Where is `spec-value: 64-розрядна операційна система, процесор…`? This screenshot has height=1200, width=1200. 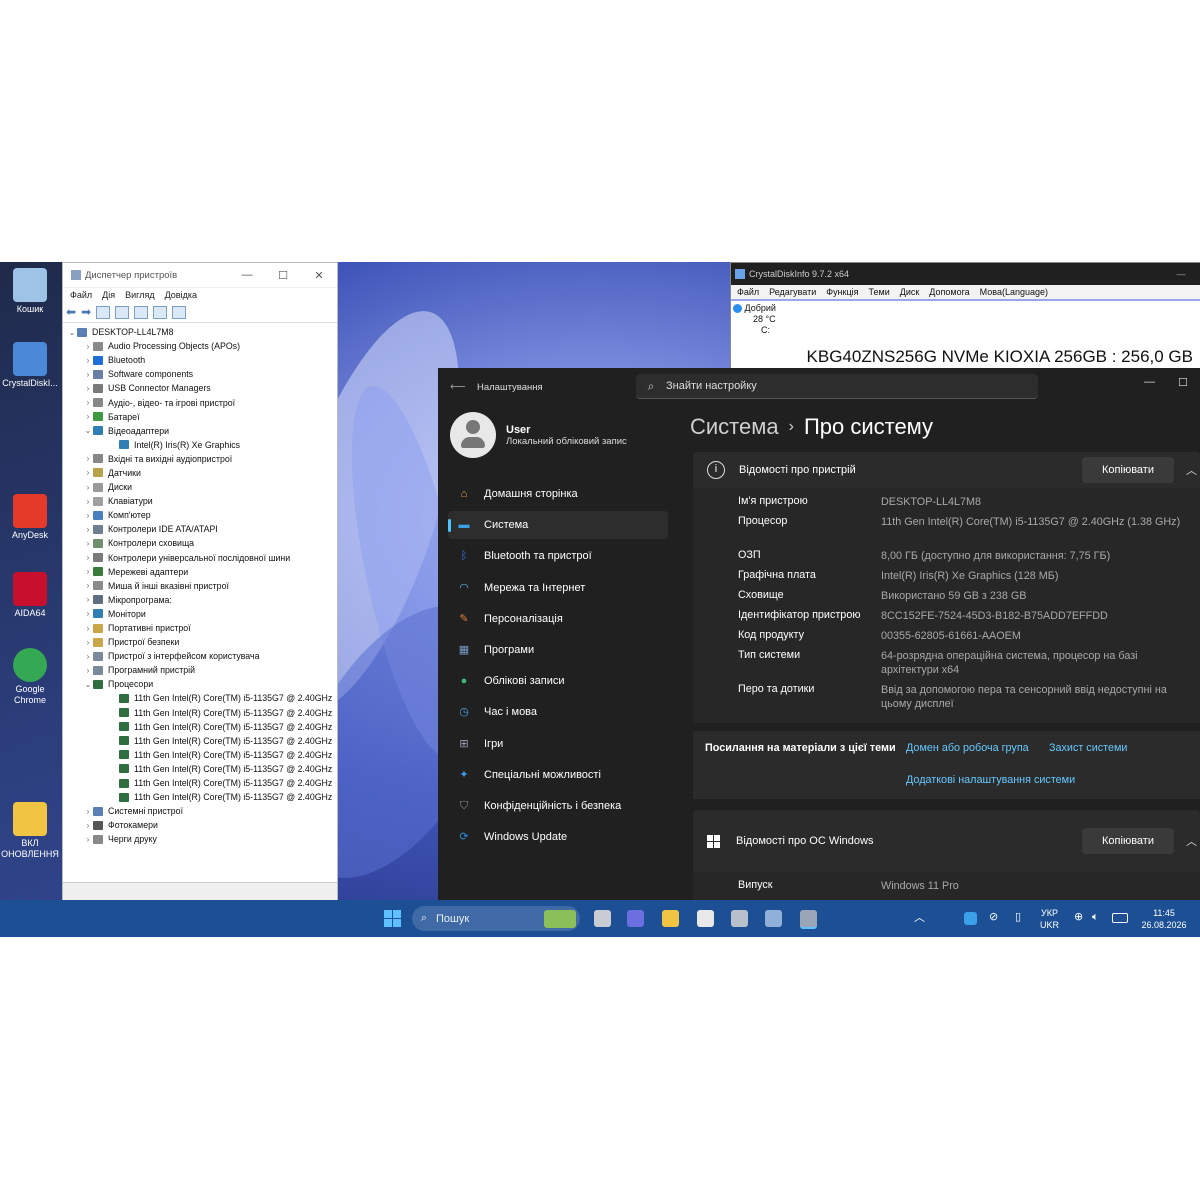 spec-value: 64-розрядна операційна система, процесор… is located at coordinates (1031, 666).